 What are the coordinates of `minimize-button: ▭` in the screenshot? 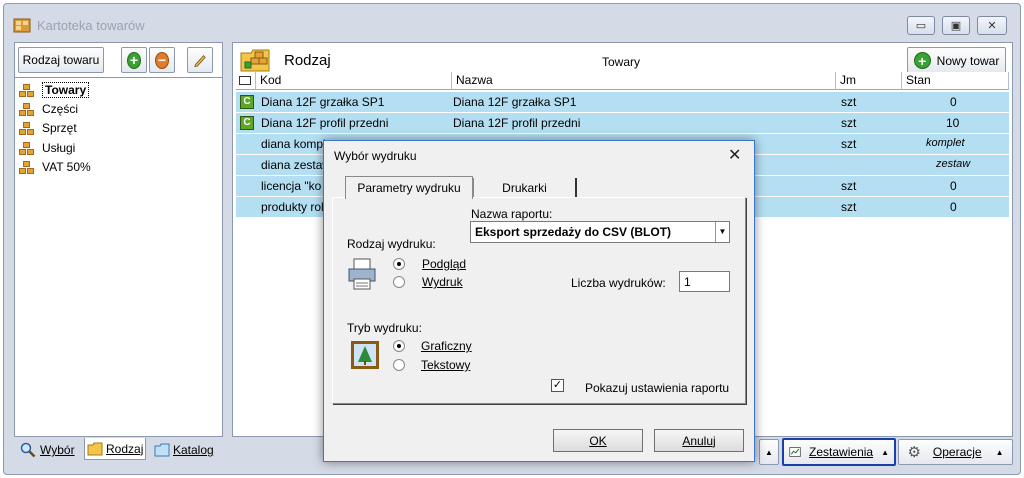 It's located at (921, 25).